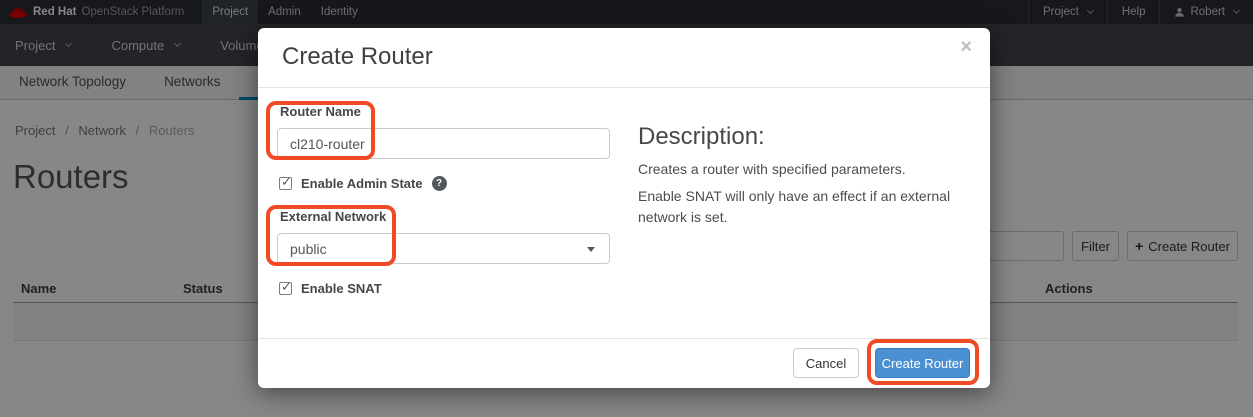 Image resolution: width=1253 pixels, height=417 pixels. Describe the element at coordinates (333, 216) in the screenshot. I see `external-network-label: External Network` at that location.